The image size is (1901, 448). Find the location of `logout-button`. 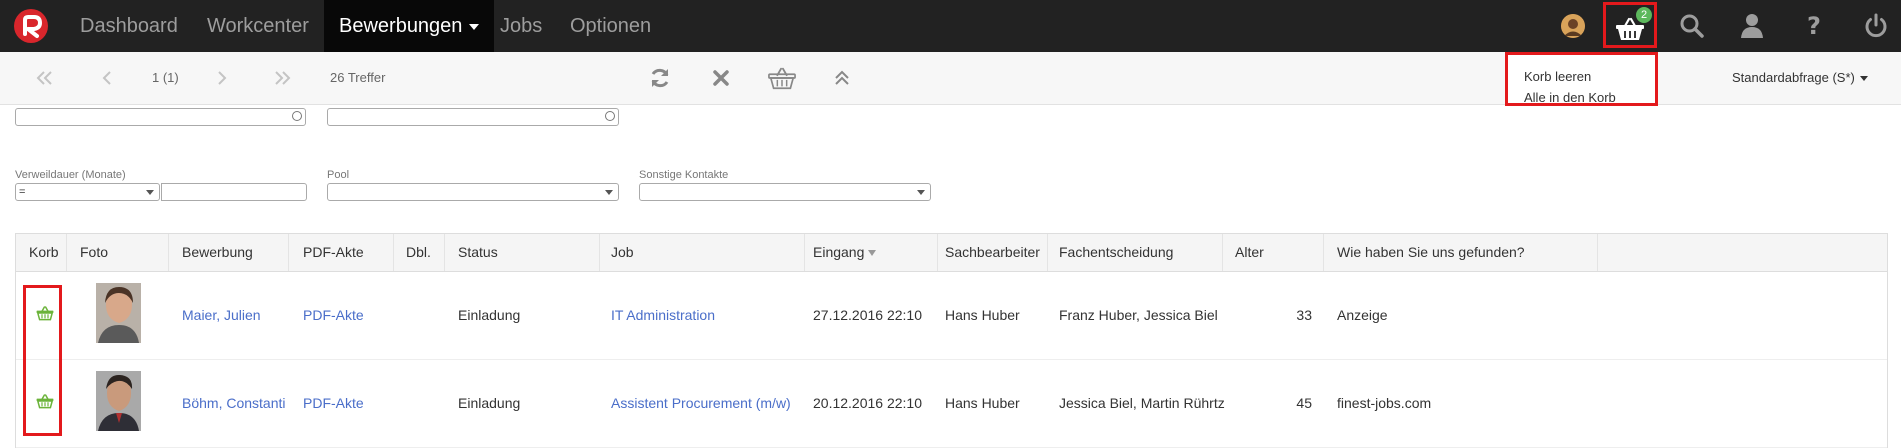

logout-button is located at coordinates (1876, 26).